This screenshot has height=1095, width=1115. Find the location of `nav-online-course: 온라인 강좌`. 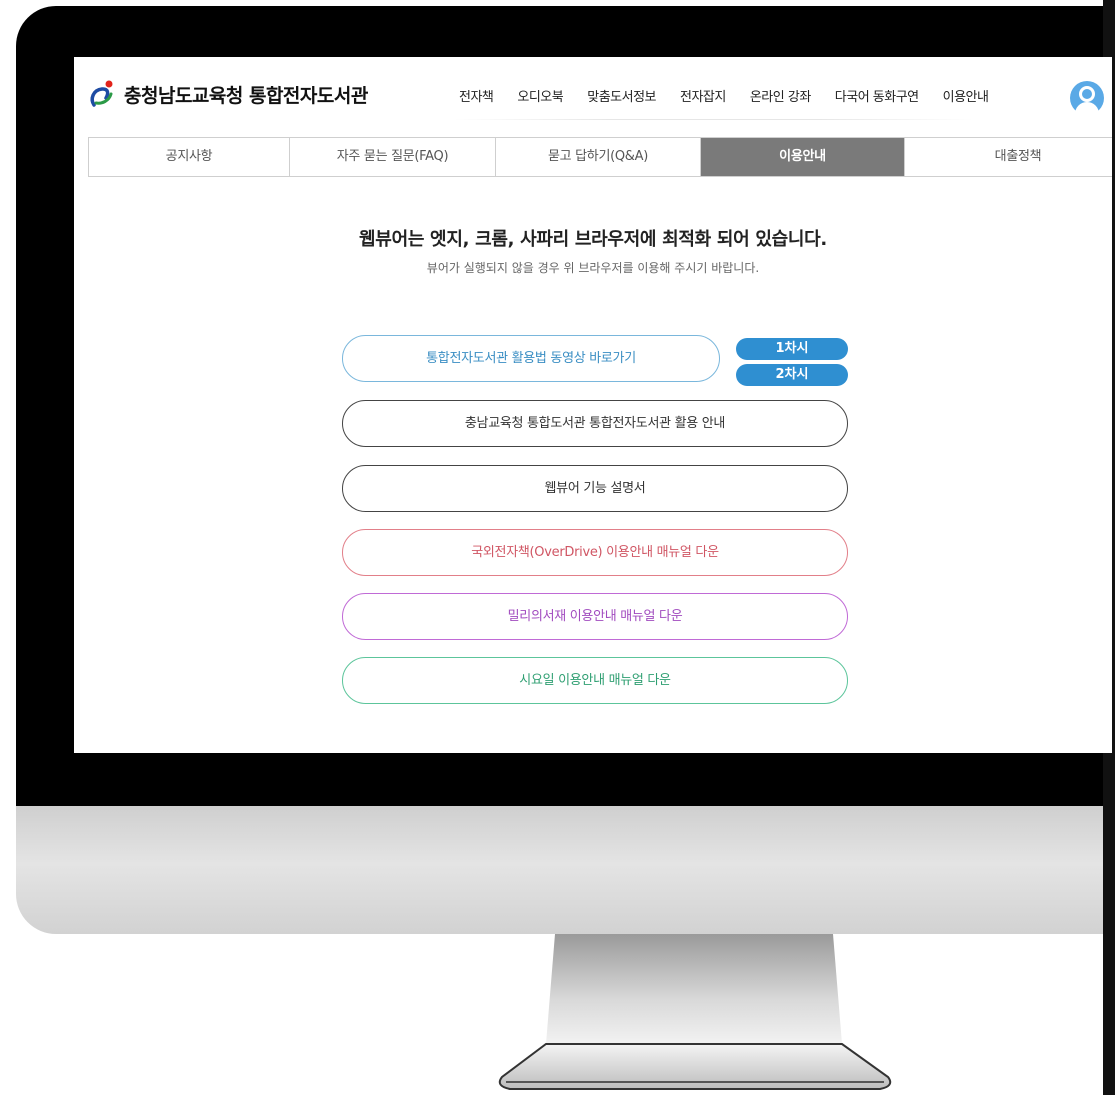

nav-online-course: 온라인 강좌 is located at coordinates (780, 95).